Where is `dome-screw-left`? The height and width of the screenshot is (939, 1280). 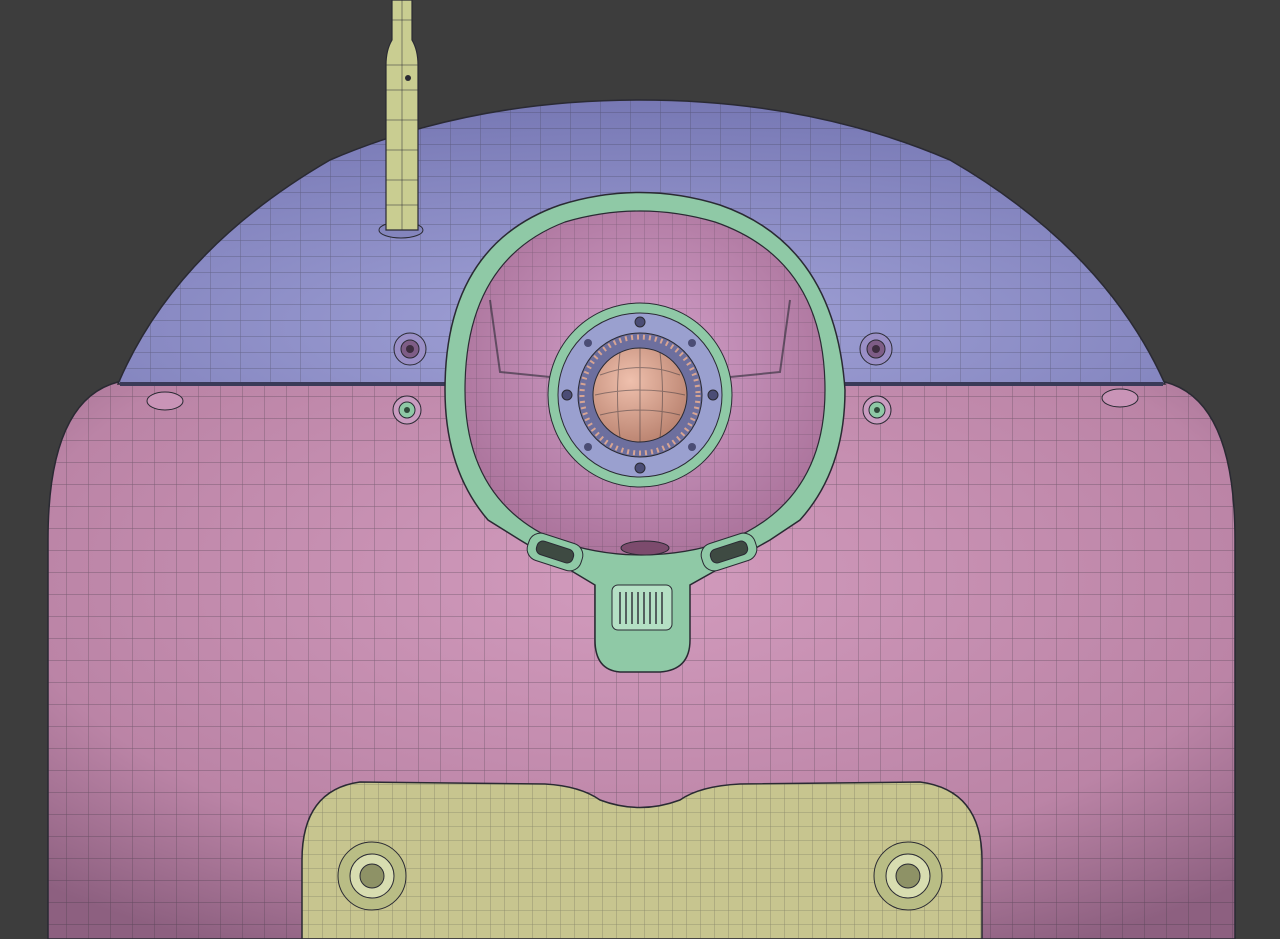 dome-screw-left is located at coordinates (410, 349).